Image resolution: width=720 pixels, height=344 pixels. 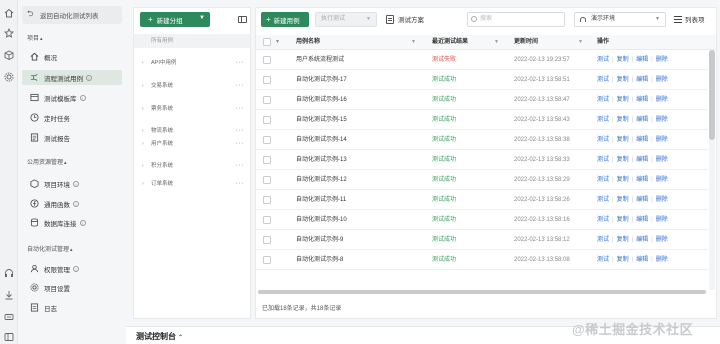 I want to click on column-header-updated: 更新时间, so click(x=526, y=42).